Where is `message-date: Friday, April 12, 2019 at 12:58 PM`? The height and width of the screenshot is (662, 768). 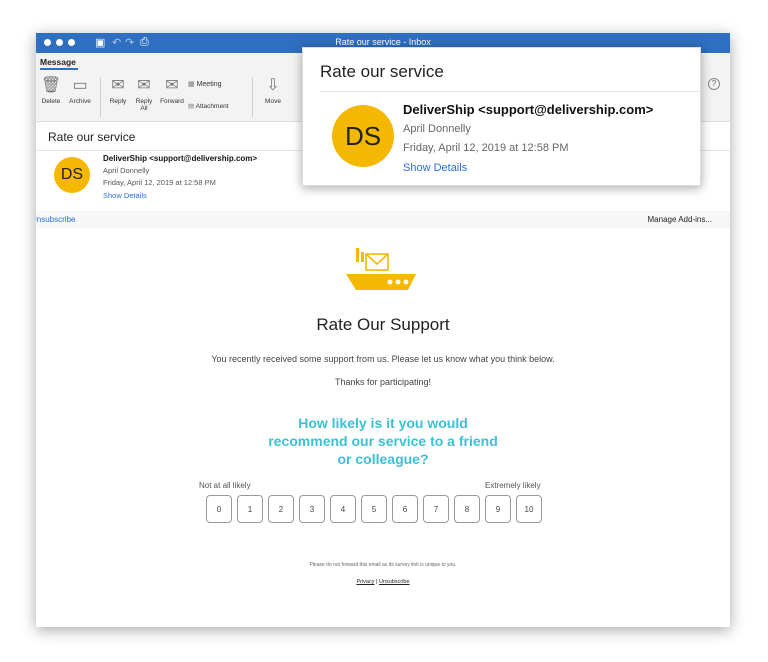 message-date: Friday, April 12, 2019 at 12:58 PM is located at coordinates (159, 182).